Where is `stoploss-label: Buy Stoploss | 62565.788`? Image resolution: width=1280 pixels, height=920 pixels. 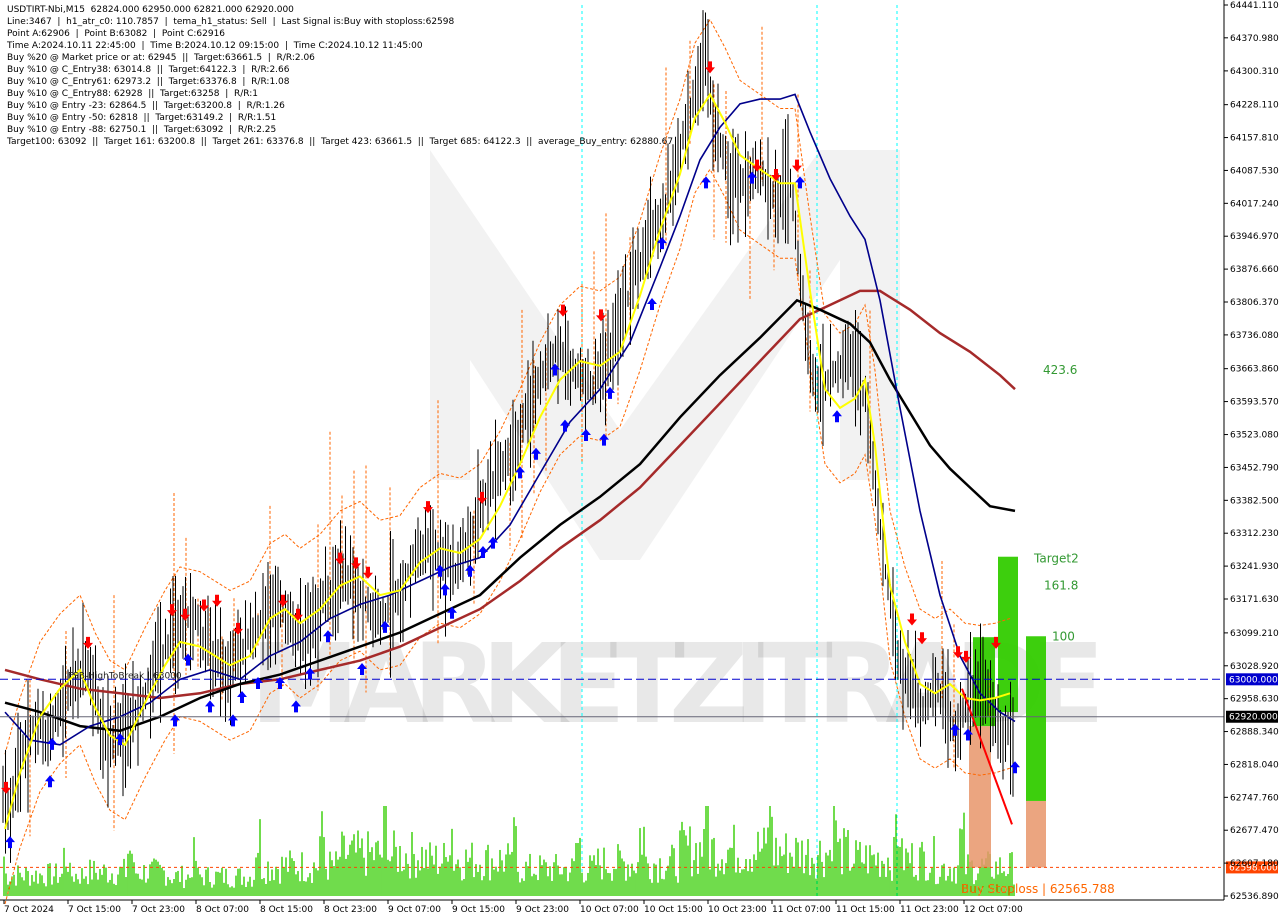
stoploss-label: Buy Stoploss | 62565.788 is located at coordinates (1038, 889).